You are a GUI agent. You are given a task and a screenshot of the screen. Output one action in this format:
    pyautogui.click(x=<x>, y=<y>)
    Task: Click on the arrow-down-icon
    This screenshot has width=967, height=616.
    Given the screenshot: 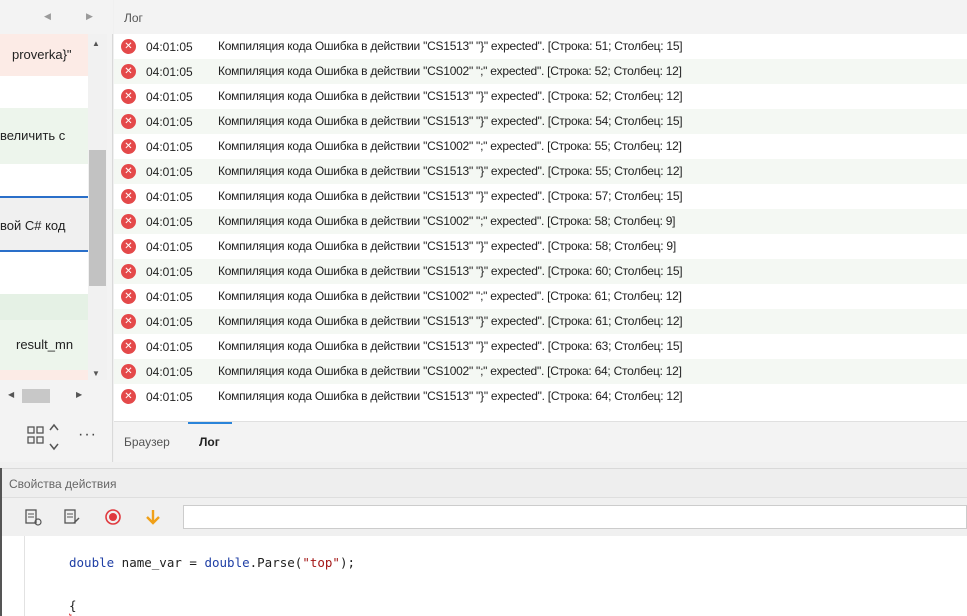 What is the action you would take?
    pyautogui.click(x=153, y=517)
    